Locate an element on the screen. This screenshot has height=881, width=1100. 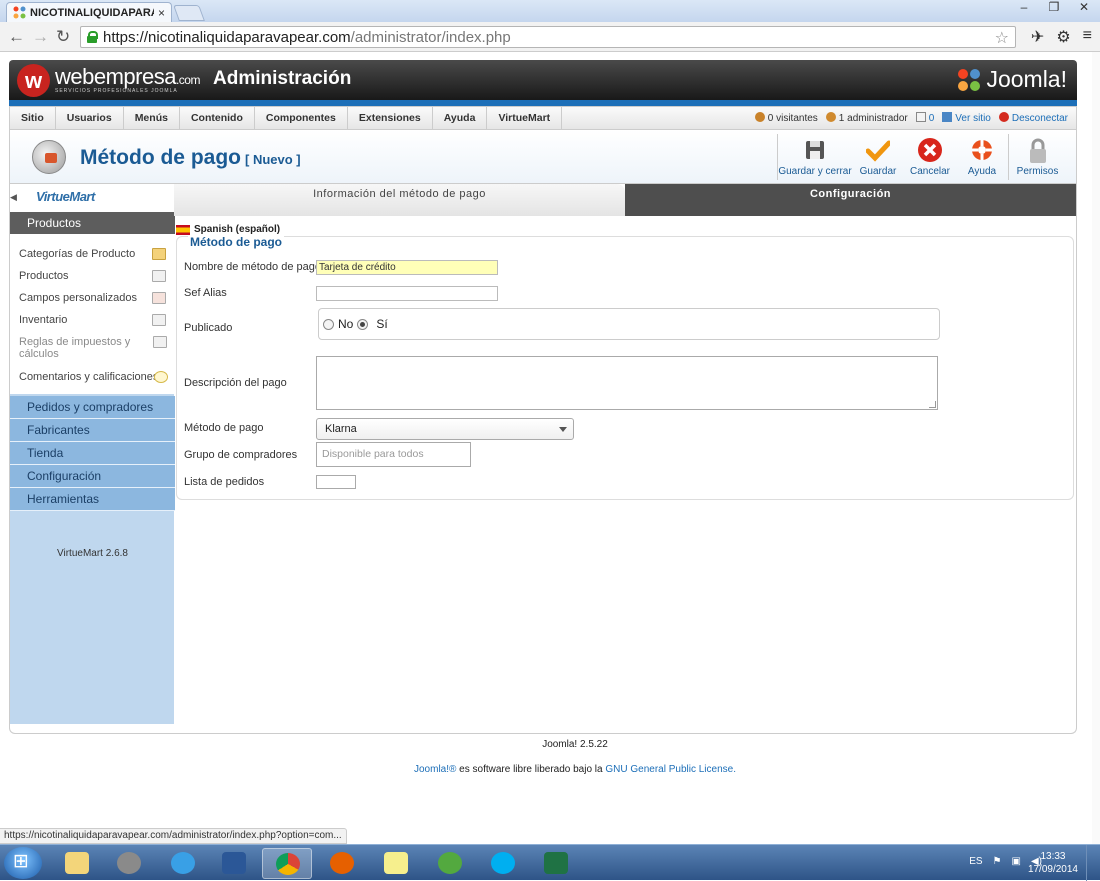
taskbar-ie is located at coordinates (183, 863).